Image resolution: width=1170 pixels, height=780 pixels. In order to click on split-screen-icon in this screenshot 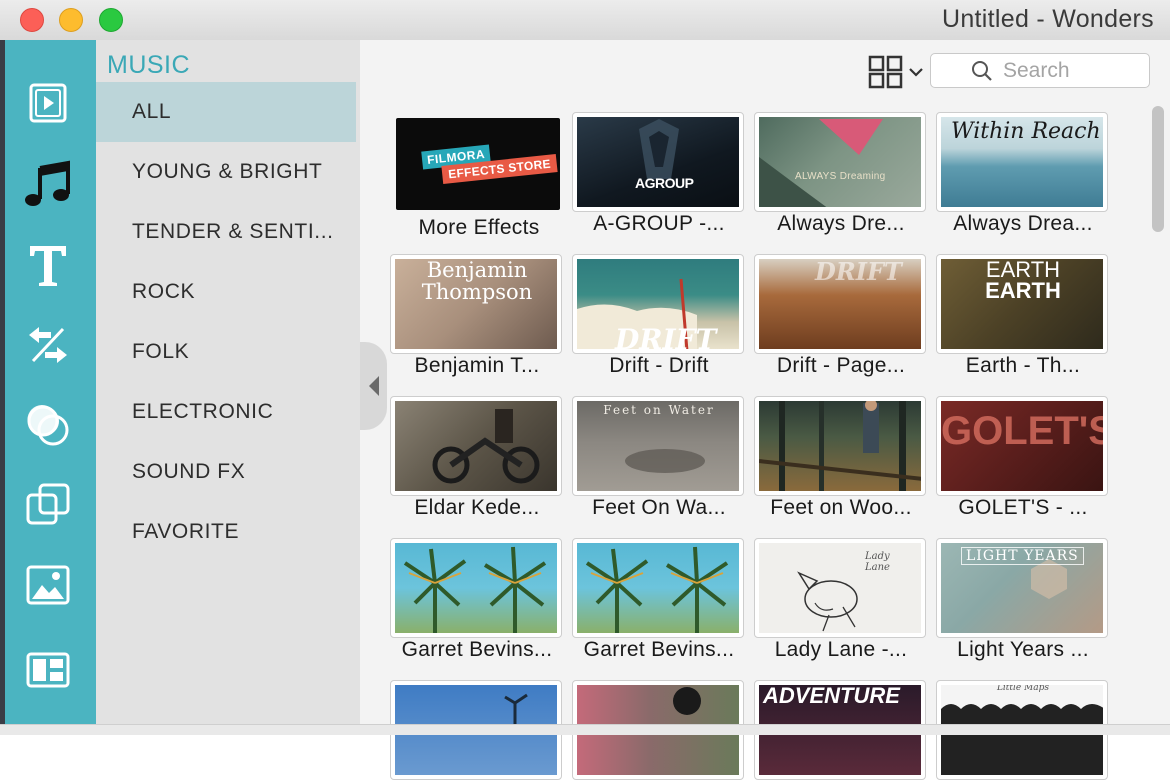, I will do `click(48, 670)`.